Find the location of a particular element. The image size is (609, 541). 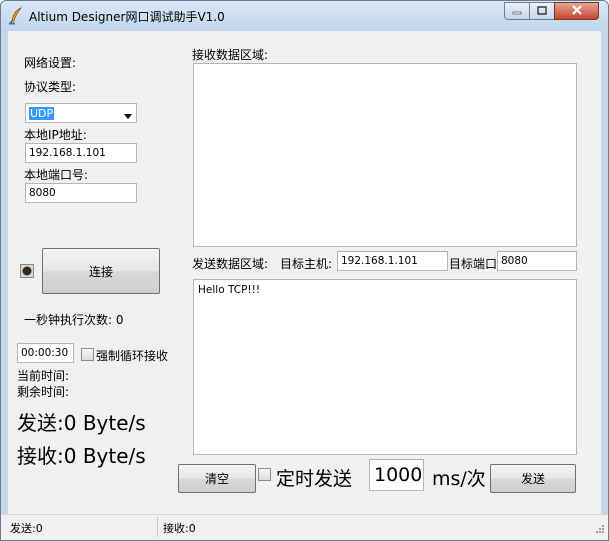

target-host-input: 192.168.1.101 is located at coordinates (392, 261).